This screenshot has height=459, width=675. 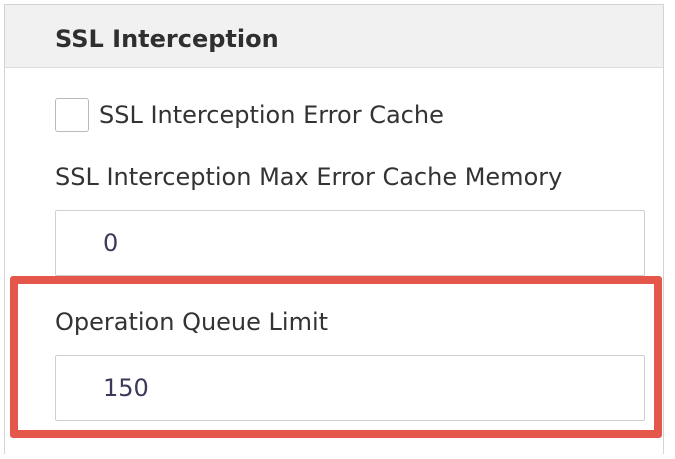 What do you see at coordinates (350, 388) in the screenshot?
I see `operation-queue-limit-input` at bounding box center [350, 388].